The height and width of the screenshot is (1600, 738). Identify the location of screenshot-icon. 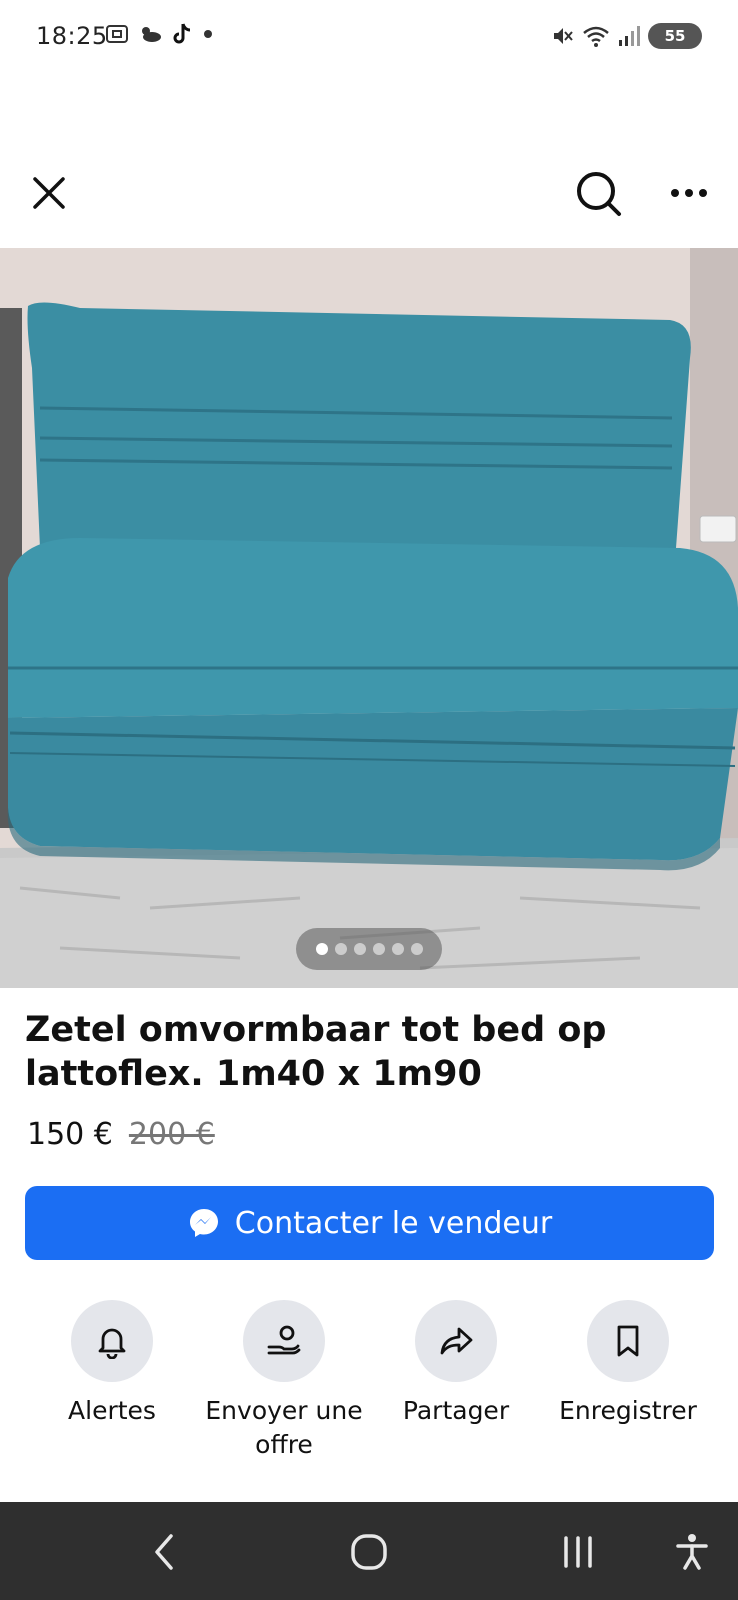
(117, 34).